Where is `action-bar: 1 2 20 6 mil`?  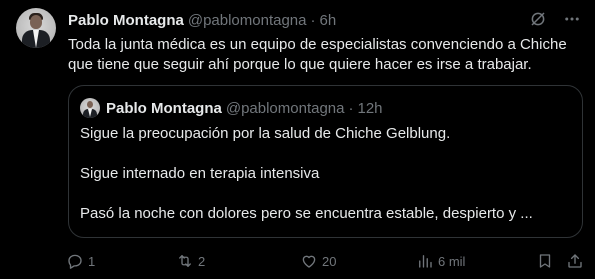 action-bar: 1 2 20 6 mil is located at coordinates (325, 261).